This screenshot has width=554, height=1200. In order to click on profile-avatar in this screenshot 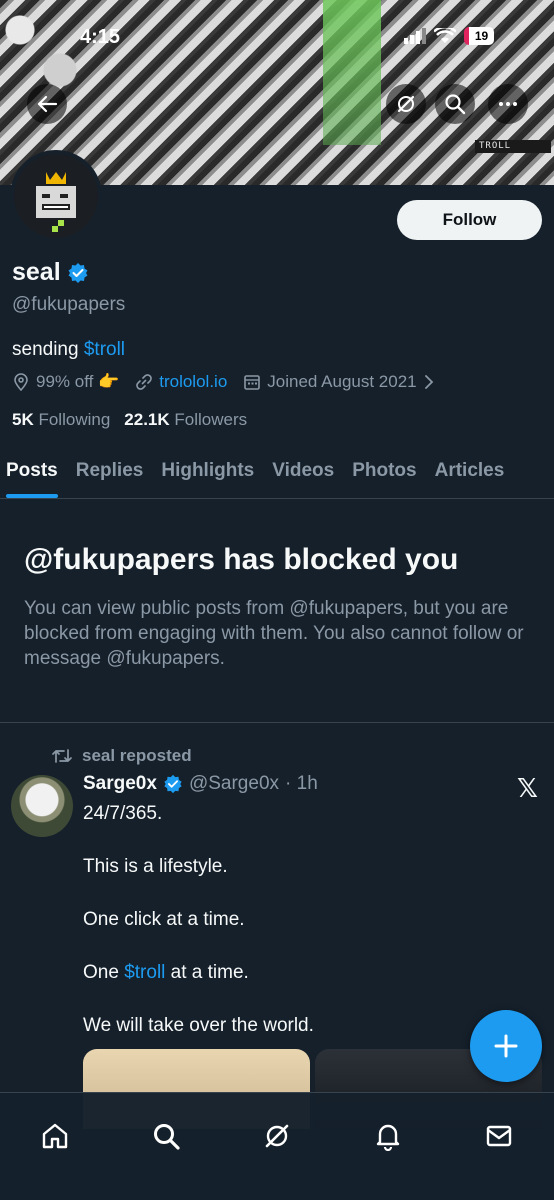, I will do `click(56, 196)`.